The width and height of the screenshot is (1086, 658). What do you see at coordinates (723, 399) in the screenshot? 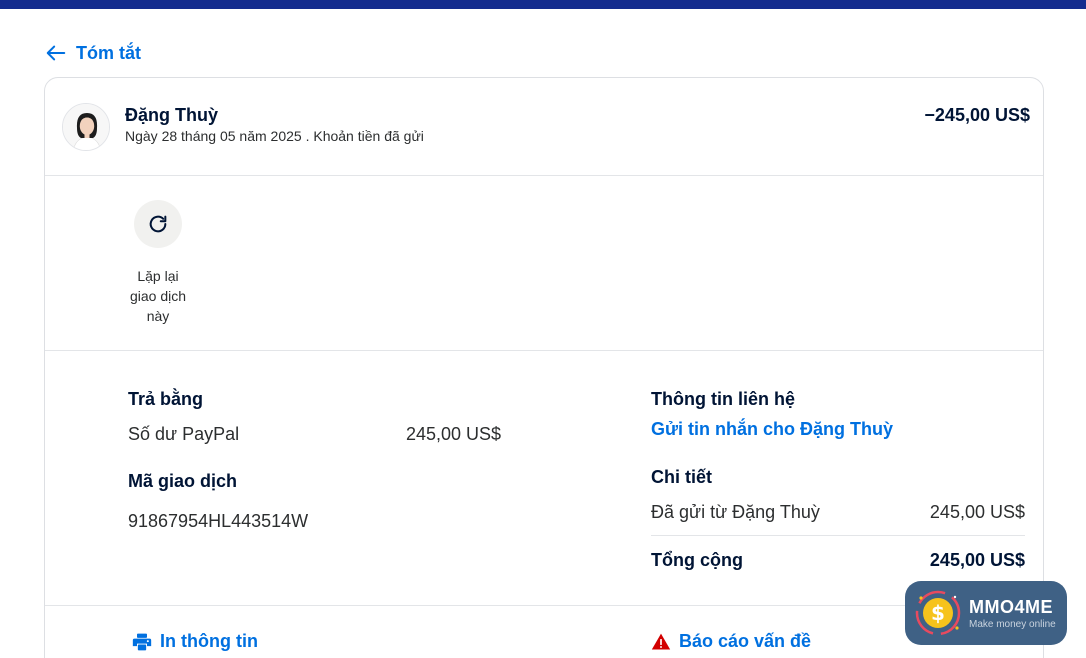
I see `contact-info-heading: Thông tin liên hệ` at bounding box center [723, 399].